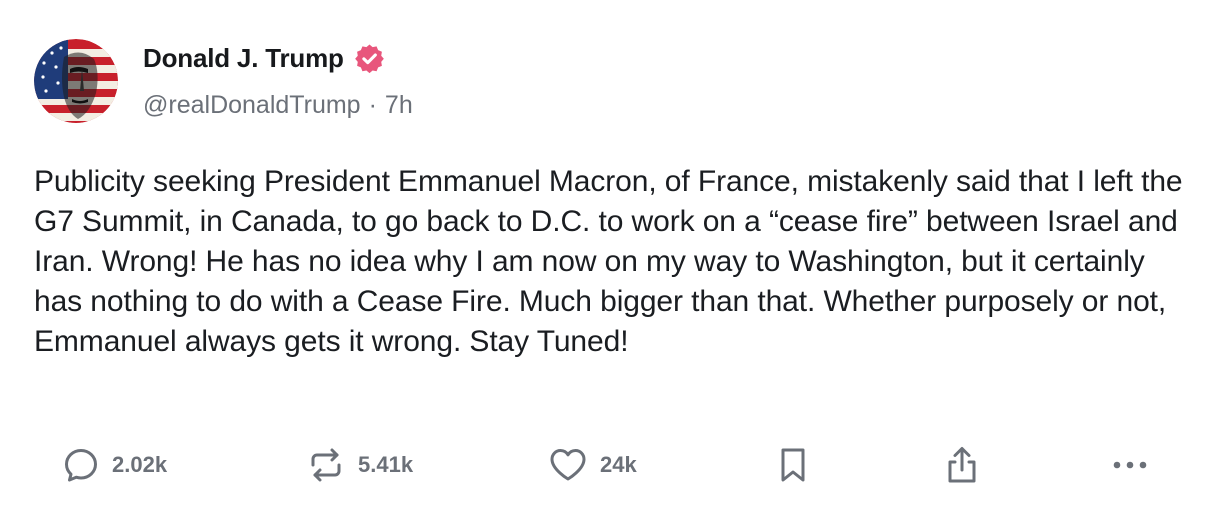 Image resolution: width=1214 pixels, height=526 pixels. I want to click on avatar, so click(76, 81).